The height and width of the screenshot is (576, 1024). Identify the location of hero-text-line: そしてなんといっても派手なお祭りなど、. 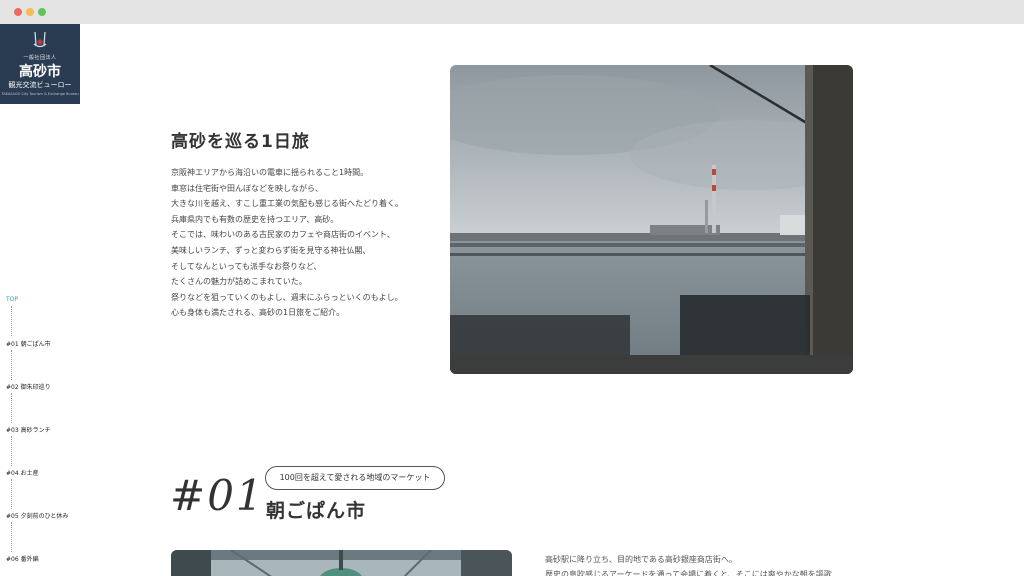
(246, 266).